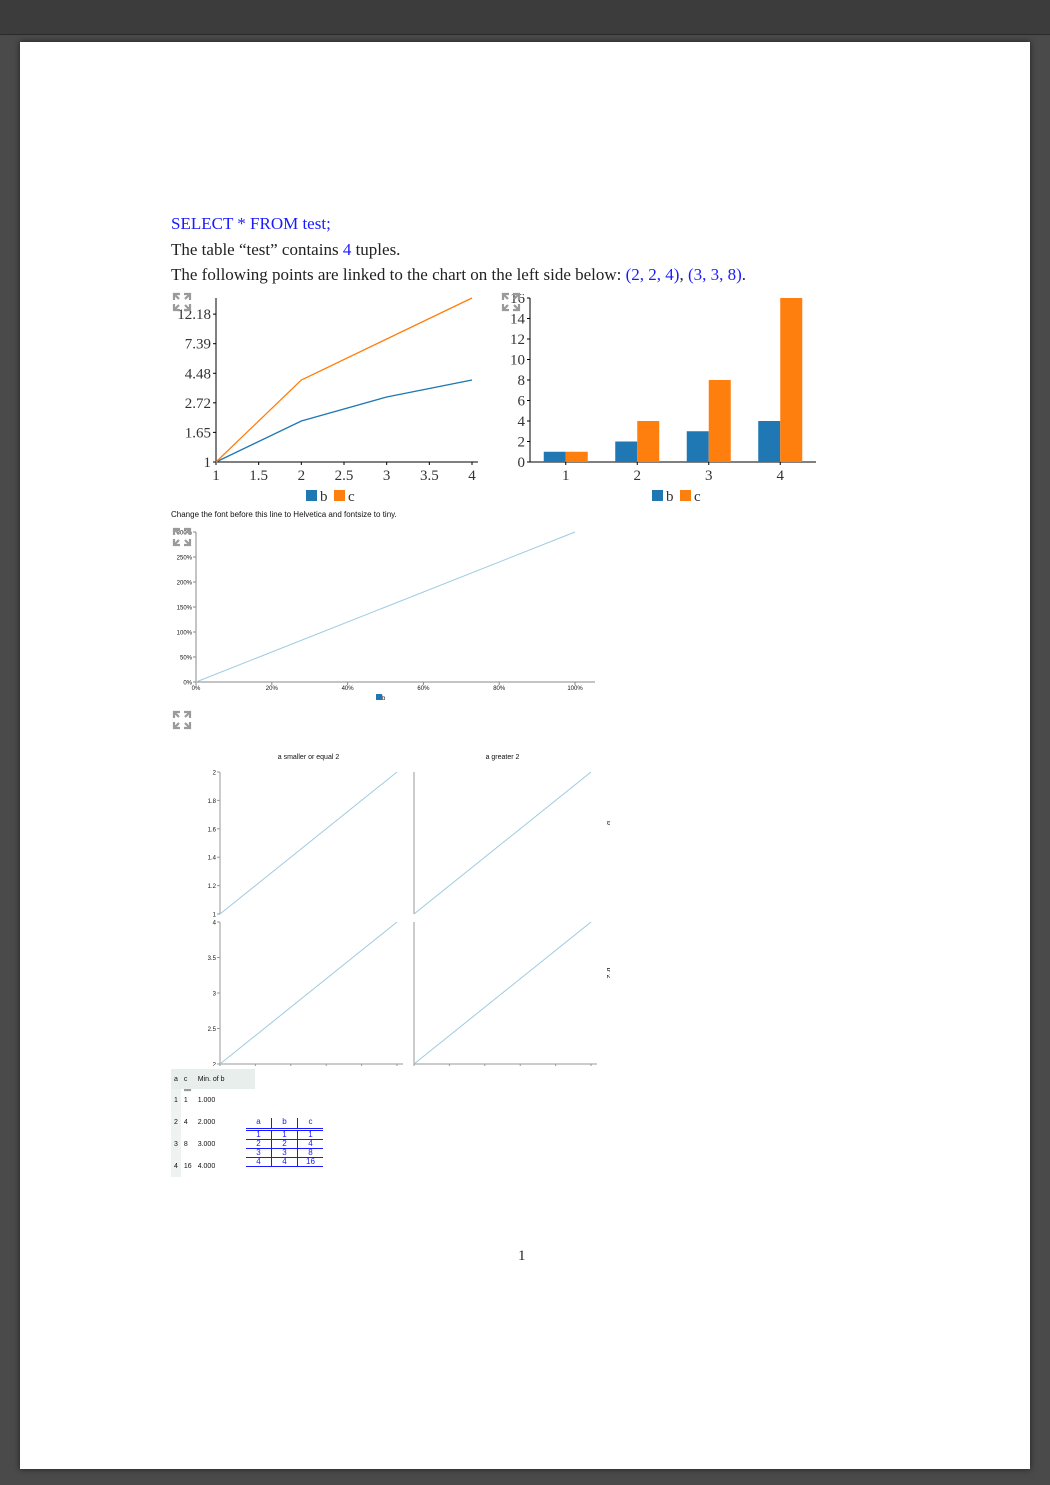 This screenshot has height=1485, width=1050. I want to click on series-line-c, so click(344, 380).